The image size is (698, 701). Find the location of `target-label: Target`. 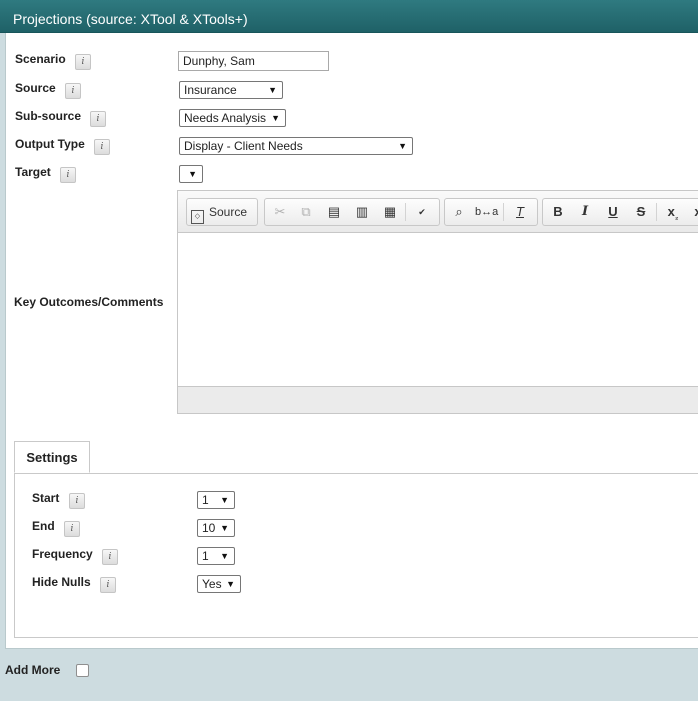

target-label: Target is located at coordinates (33, 172).